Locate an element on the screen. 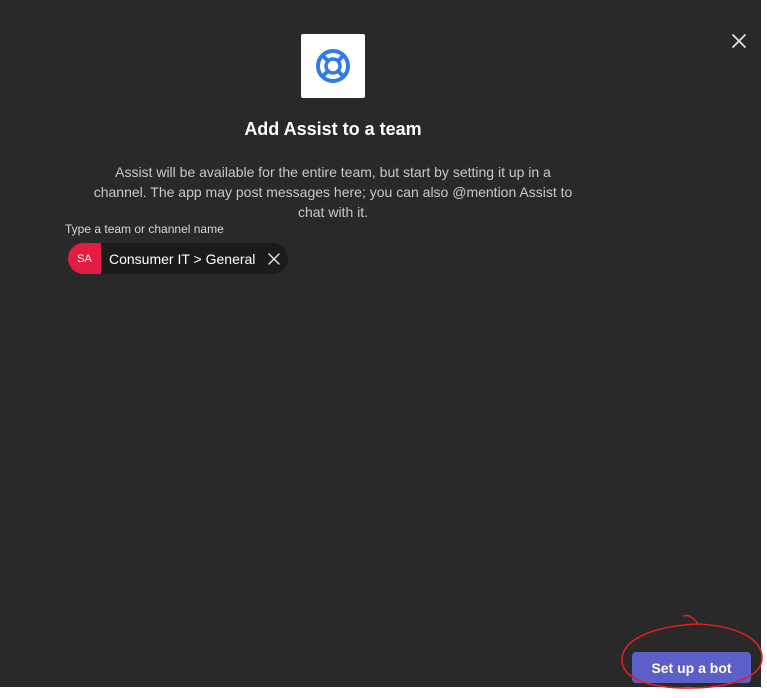 The image size is (767, 698). selected-channel-chip: SA Consumer IT > General is located at coordinates (178, 258).